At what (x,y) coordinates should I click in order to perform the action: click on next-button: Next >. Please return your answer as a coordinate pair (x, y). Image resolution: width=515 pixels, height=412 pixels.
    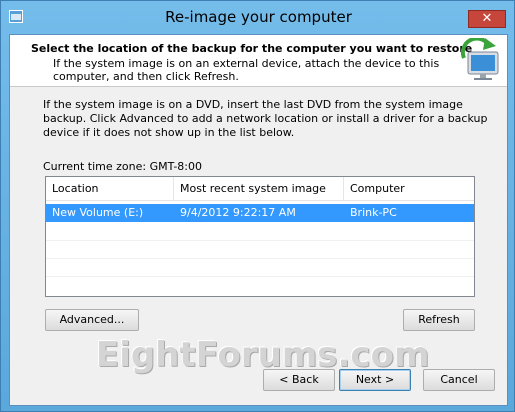
    Looking at the image, I should click on (375, 380).